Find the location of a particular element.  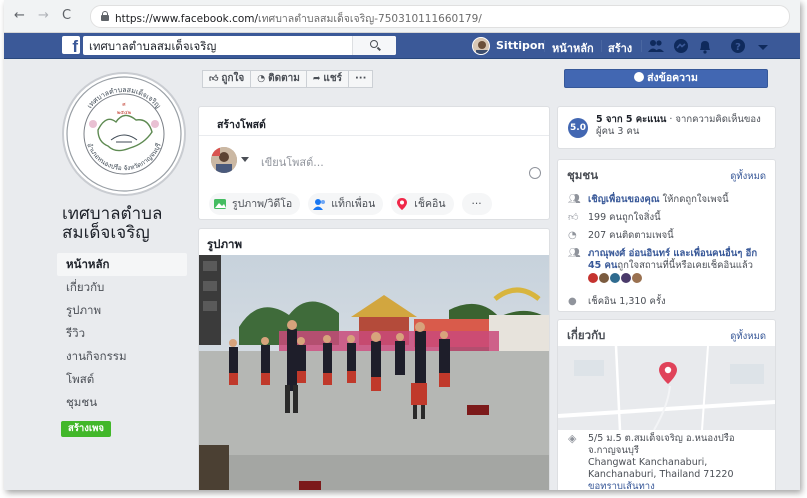

share-arrow-icon: ➦ is located at coordinates (316, 79).